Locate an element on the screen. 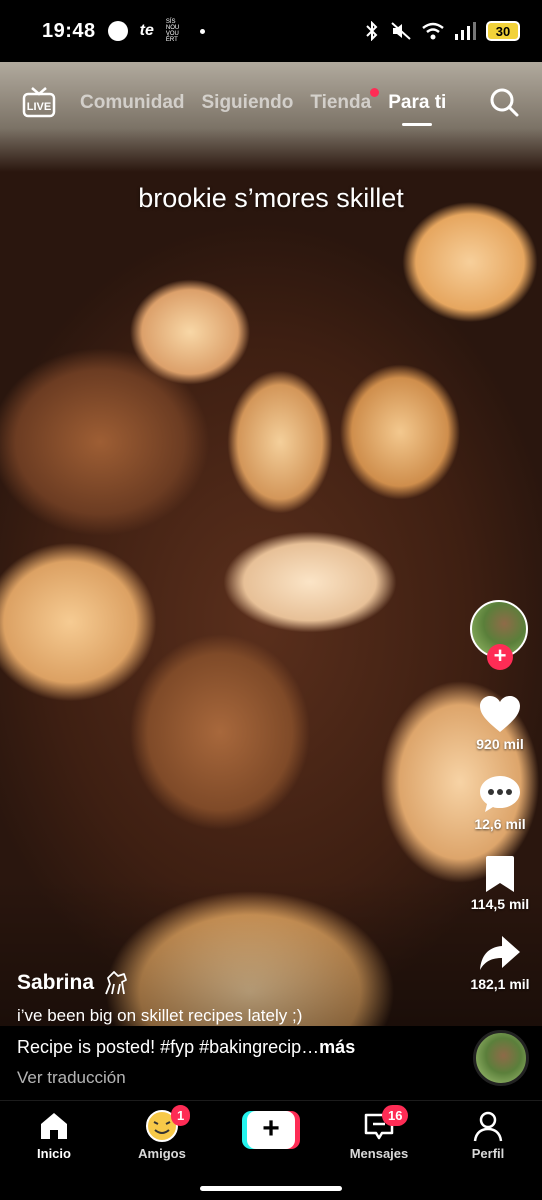 The image size is (542, 1200). create-button: + is located at coordinates (271, 1130).